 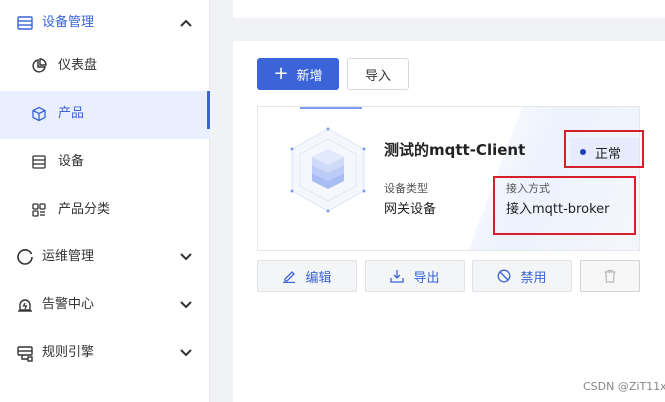 I want to click on alarm-icon, so click(x=25, y=305).